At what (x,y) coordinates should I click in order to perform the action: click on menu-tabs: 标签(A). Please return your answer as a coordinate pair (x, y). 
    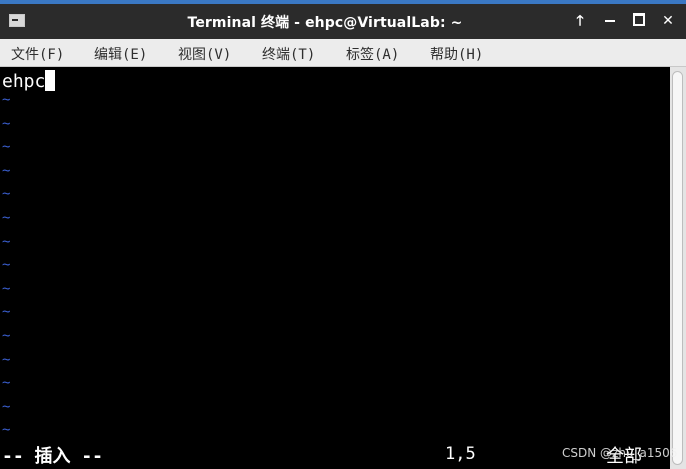
    Looking at the image, I should click on (372, 54).